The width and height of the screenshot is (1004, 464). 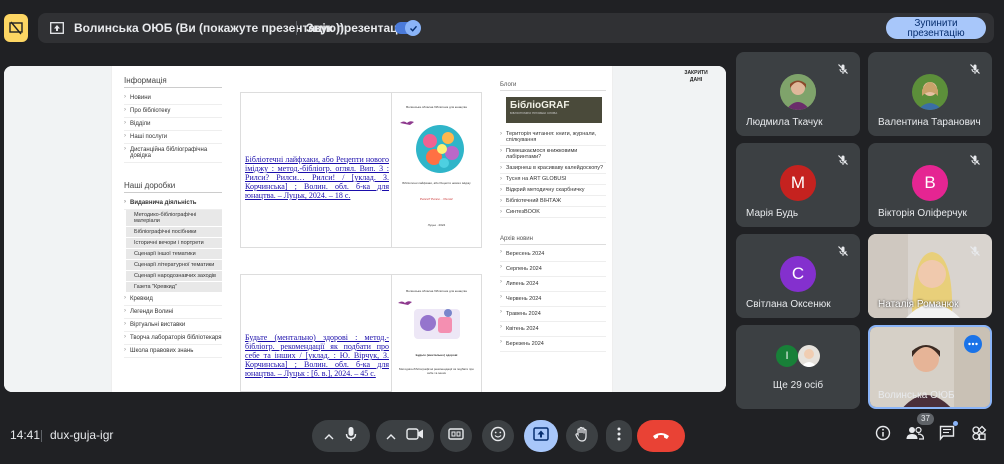 I want to click on sidebar-sublink: Методико-бібліографічні матеріали, so click(x=174, y=218).